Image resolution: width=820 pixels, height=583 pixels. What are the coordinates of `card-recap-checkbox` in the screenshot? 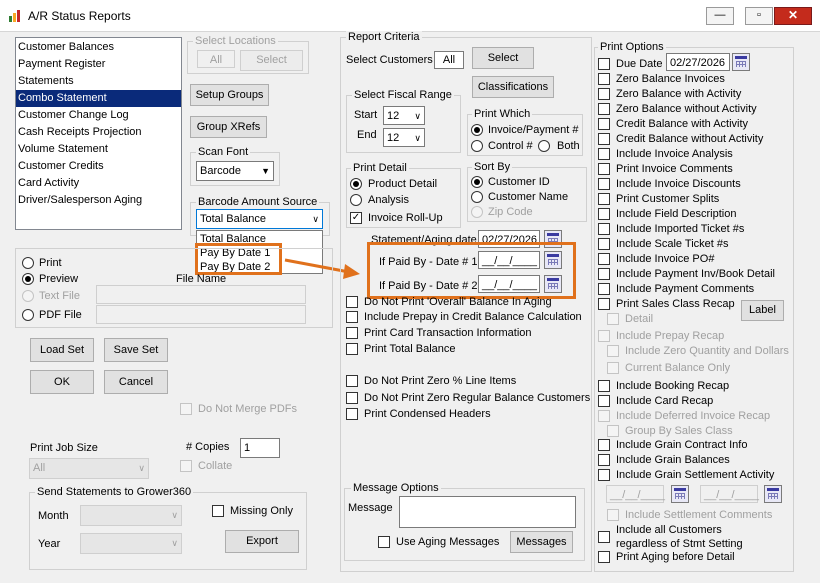 It's located at (604, 401).